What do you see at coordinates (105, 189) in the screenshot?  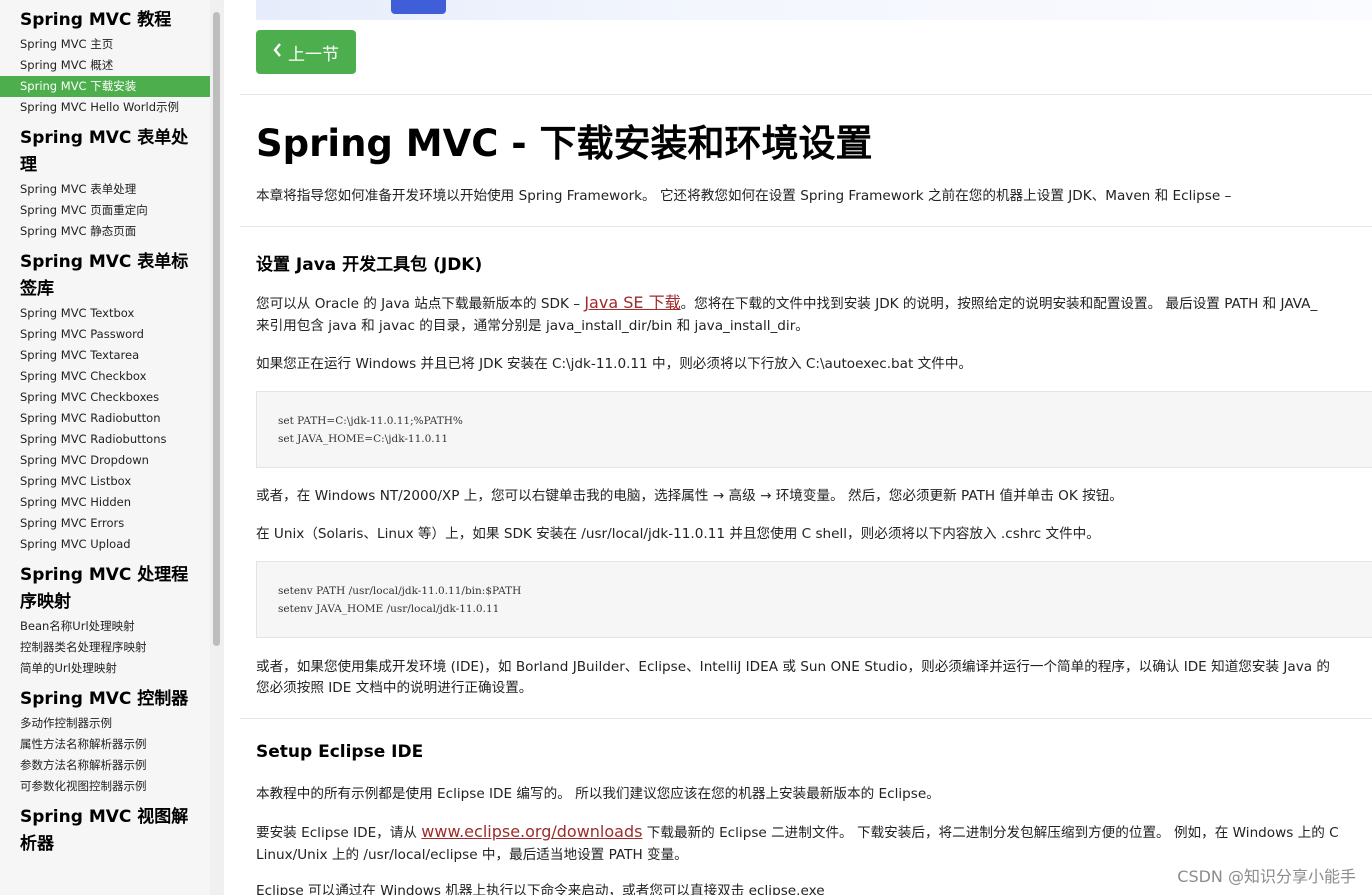 I see `sidebar-item: Spring MVC 表单处理` at bounding box center [105, 189].